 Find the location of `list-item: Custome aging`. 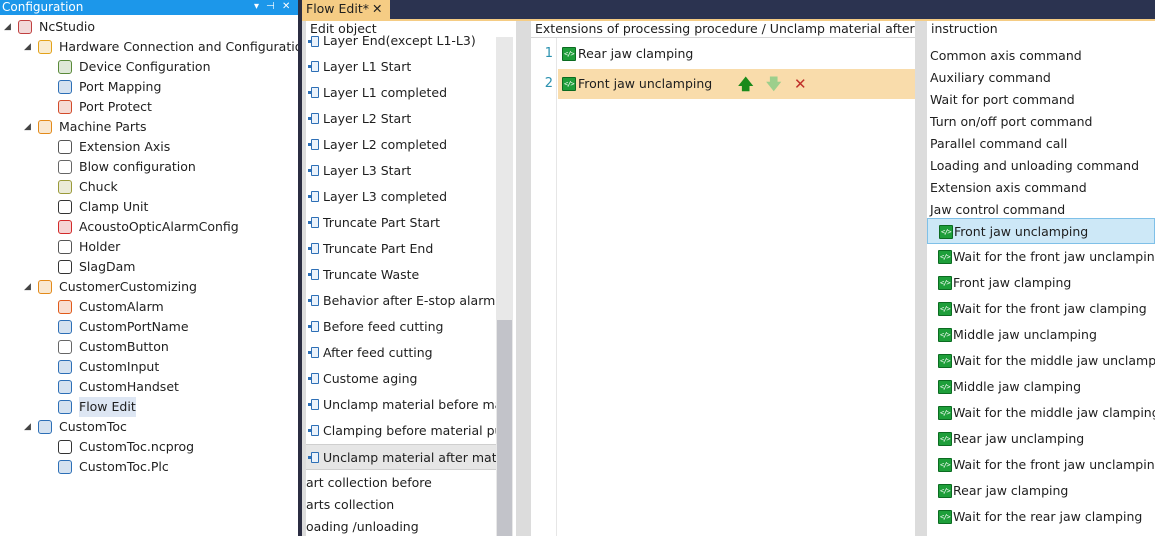

list-item: Custome aging is located at coordinates (401, 379).